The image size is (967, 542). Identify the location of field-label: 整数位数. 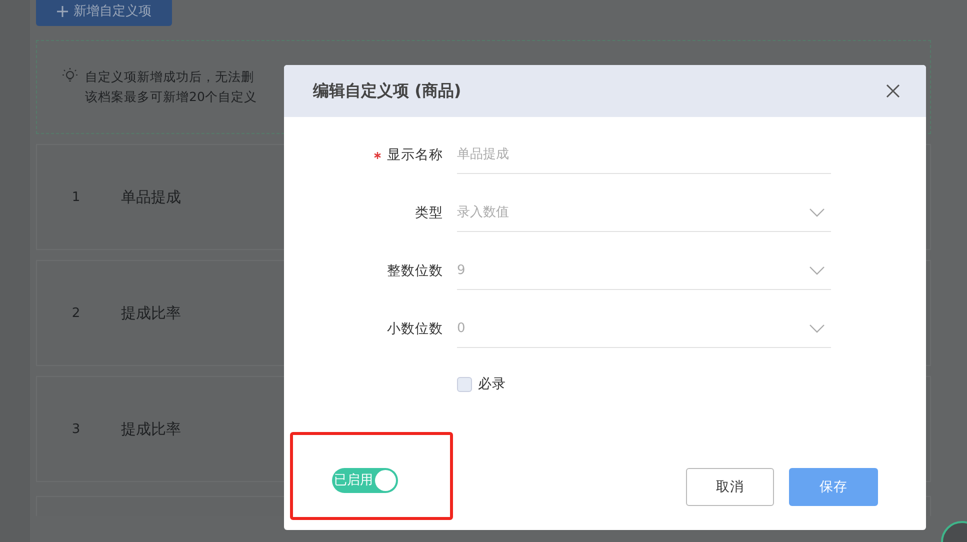
(415, 271).